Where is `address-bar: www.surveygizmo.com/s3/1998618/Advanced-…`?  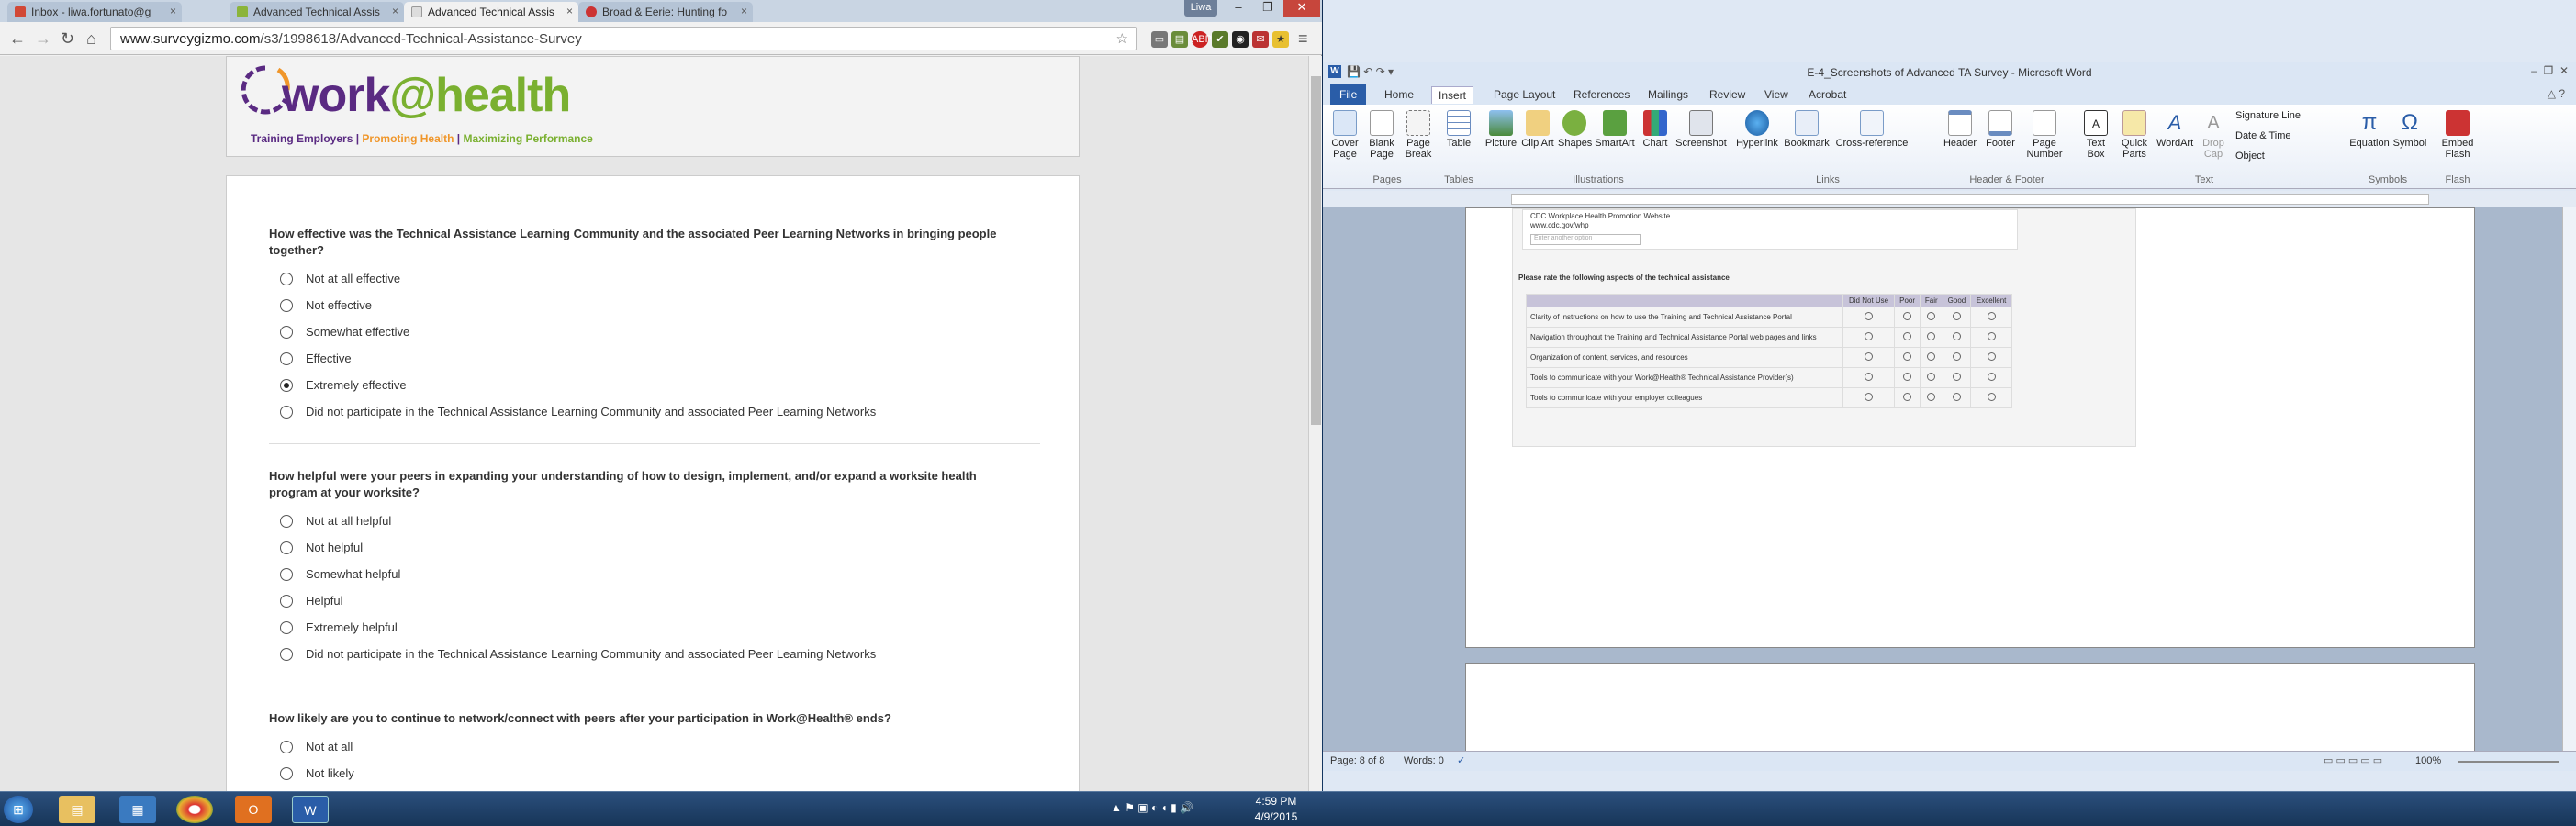 address-bar: www.surveygizmo.com/s3/1998618/Advanced-… is located at coordinates (623, 39).